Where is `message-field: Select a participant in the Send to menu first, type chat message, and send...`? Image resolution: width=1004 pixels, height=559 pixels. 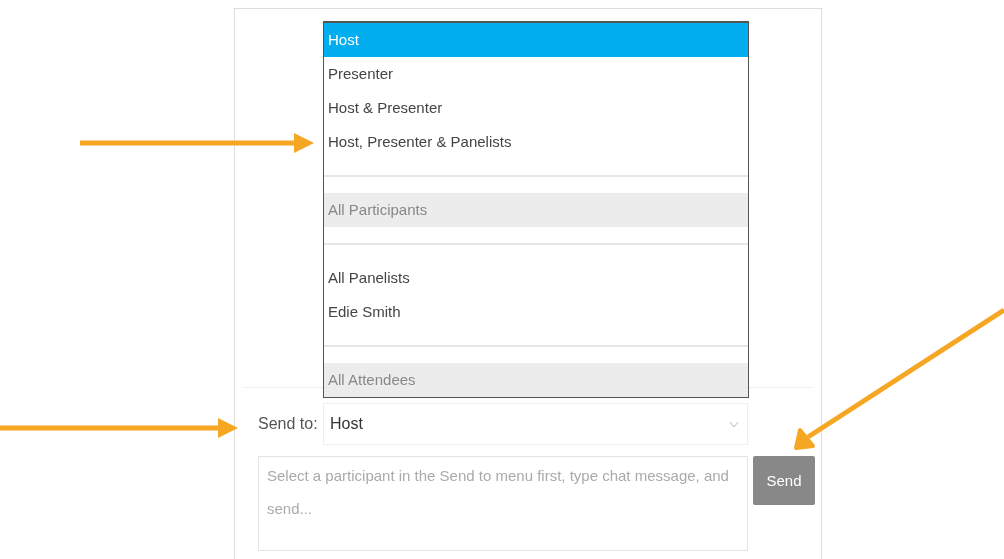
message-field: Select a participant in the Send to menu first, type chat message, and send... is located at coordinates (503, 503).